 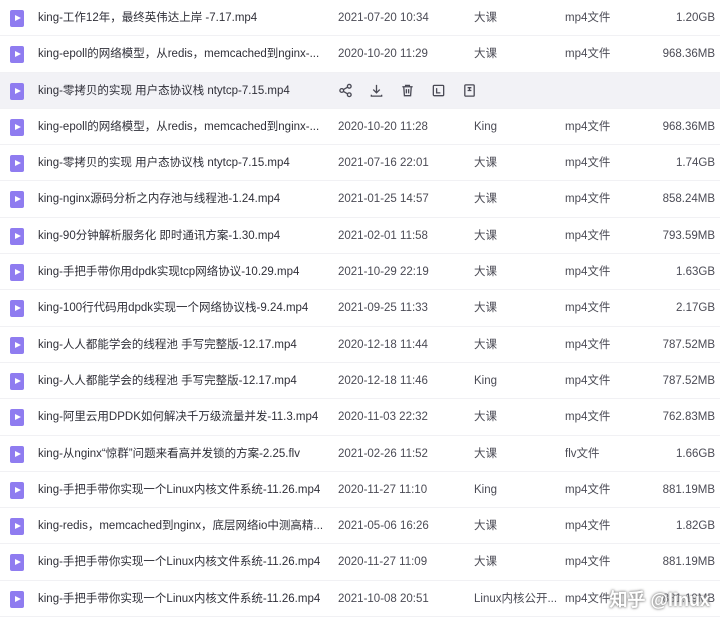 What do you see at coordinates (469, 91) in the screenshot?
I see `save-icon` at bounding box center [469, 91].